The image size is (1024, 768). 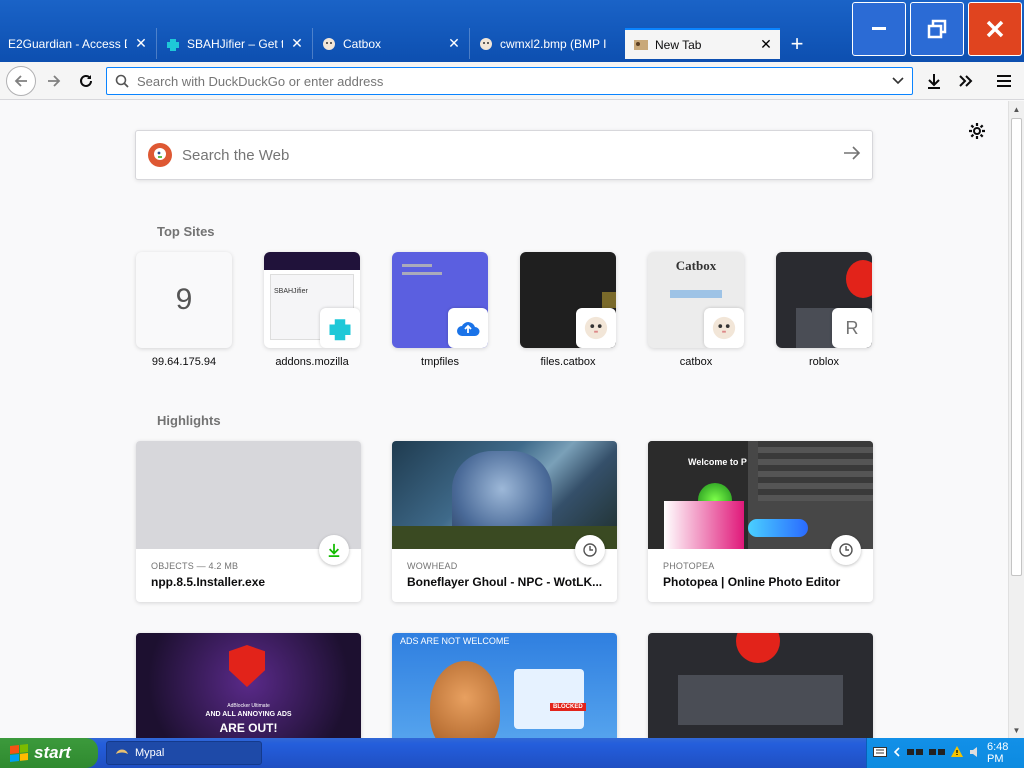 I want to click on close-window-button, so click(x=995, y=29).